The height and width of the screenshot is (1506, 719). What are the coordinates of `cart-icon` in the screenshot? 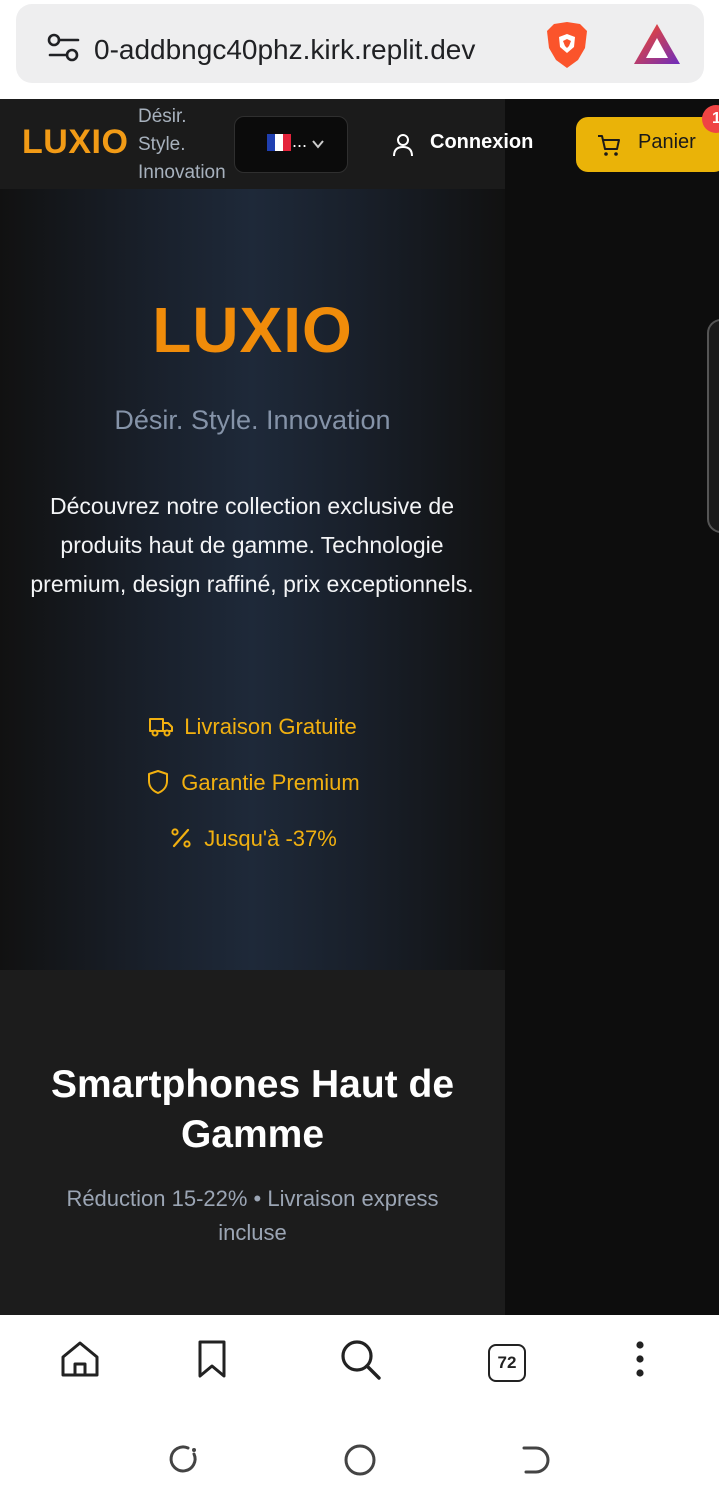 It's located at (609, 145).